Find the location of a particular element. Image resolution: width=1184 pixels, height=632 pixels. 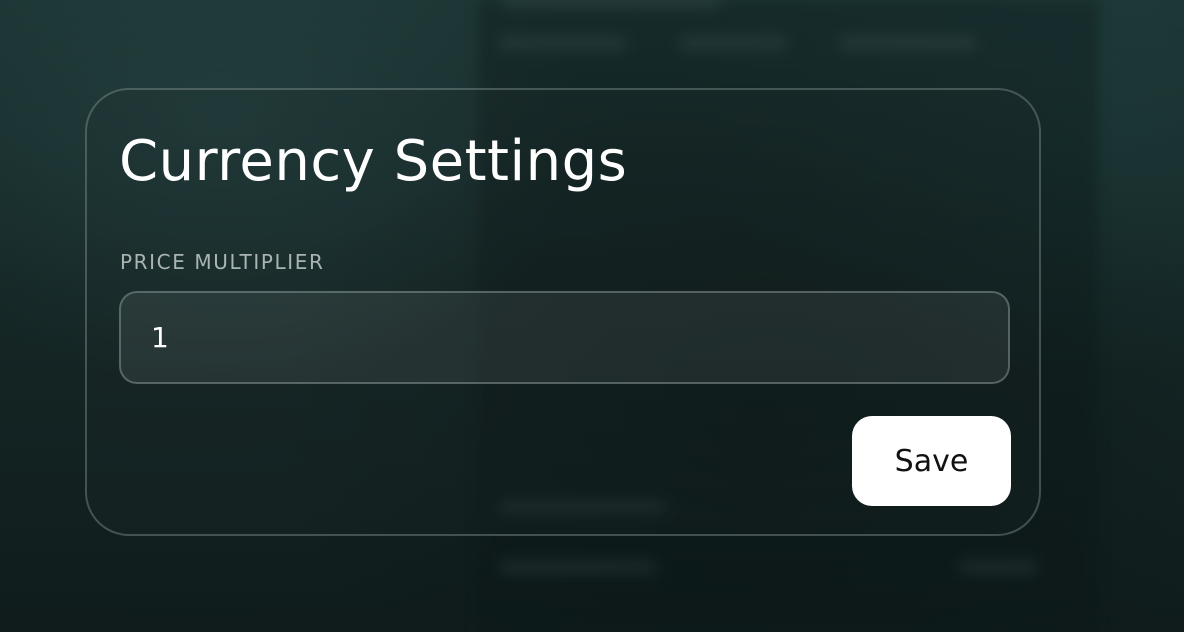

price-multiplier-value: 1 is located at coordinates (160, 337).